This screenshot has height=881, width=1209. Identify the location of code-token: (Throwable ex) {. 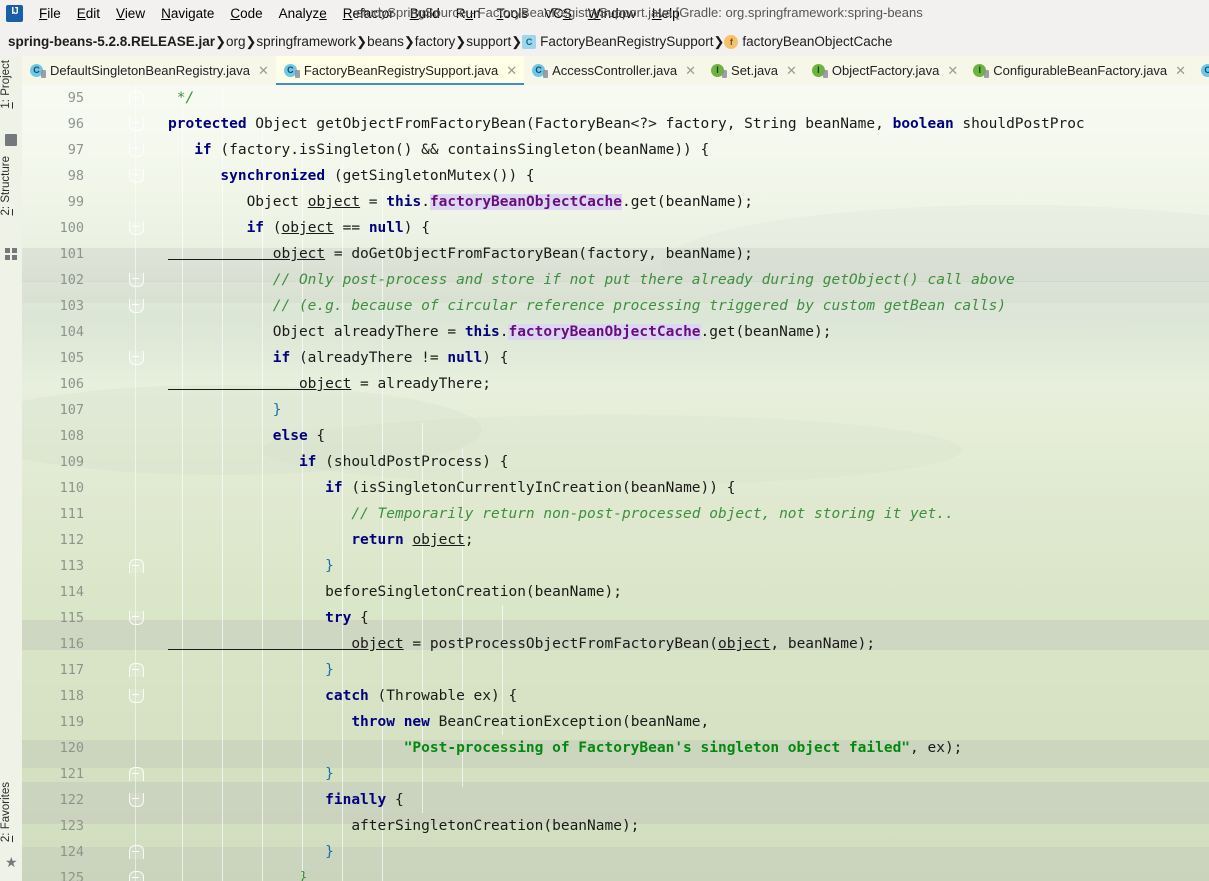
(443, 696).